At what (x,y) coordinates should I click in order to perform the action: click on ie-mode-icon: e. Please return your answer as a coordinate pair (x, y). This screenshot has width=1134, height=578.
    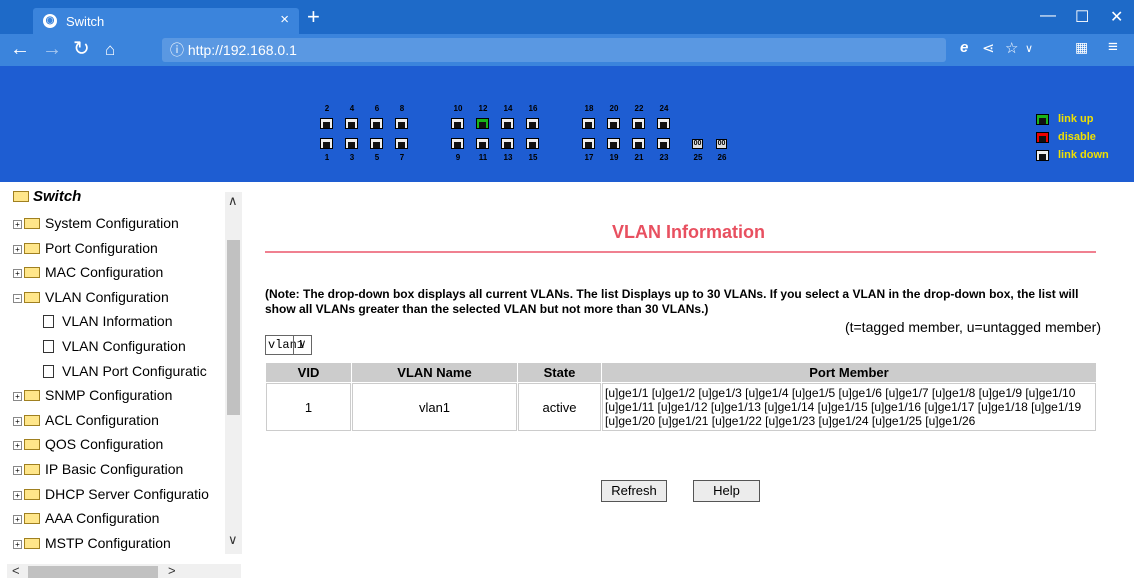
    Looking at the image, I should click on (964, 47).